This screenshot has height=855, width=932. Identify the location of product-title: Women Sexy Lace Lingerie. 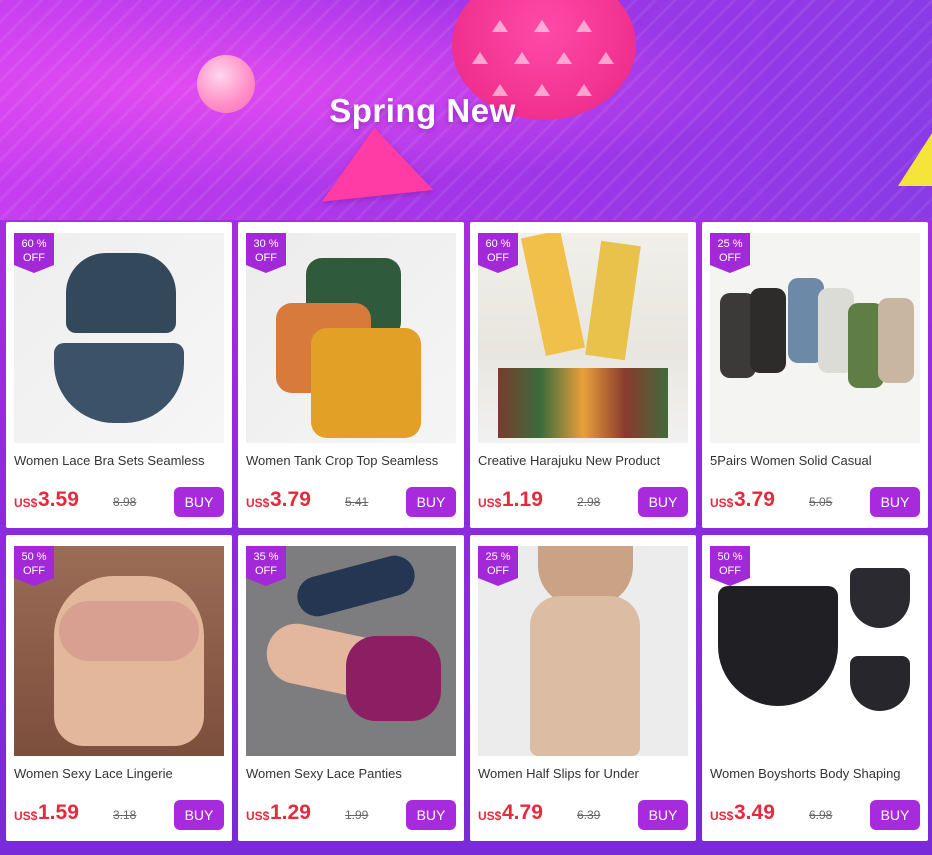
(121, 773).